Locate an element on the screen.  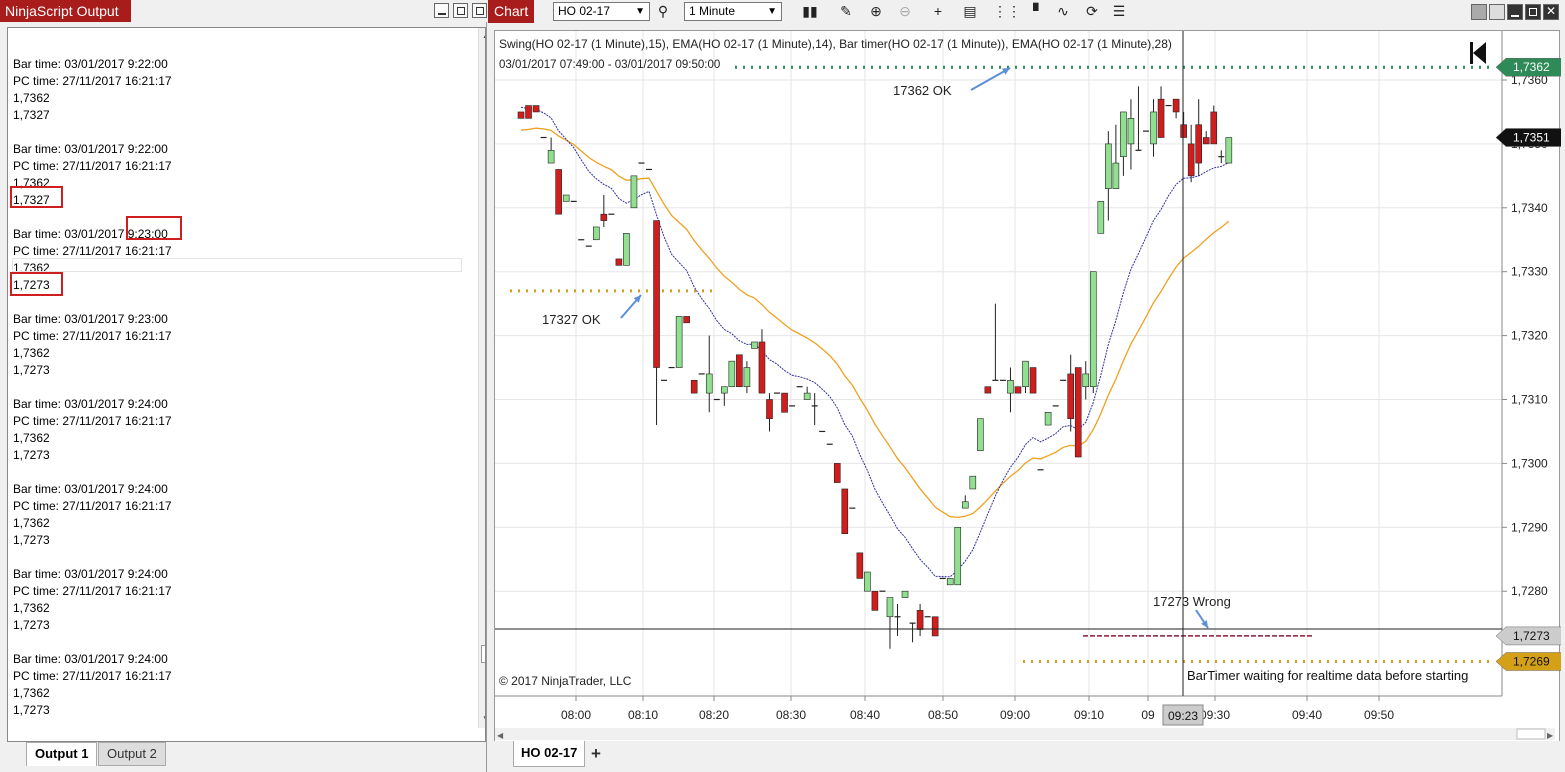
interval-select: 1 Minute ▼ is located at coordinates (733, 11).